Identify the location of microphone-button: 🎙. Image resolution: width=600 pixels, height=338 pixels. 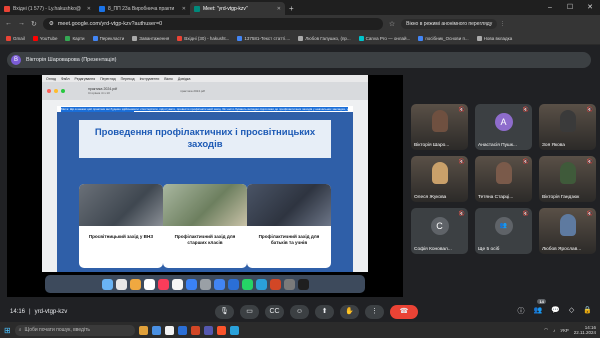
(224, 312).